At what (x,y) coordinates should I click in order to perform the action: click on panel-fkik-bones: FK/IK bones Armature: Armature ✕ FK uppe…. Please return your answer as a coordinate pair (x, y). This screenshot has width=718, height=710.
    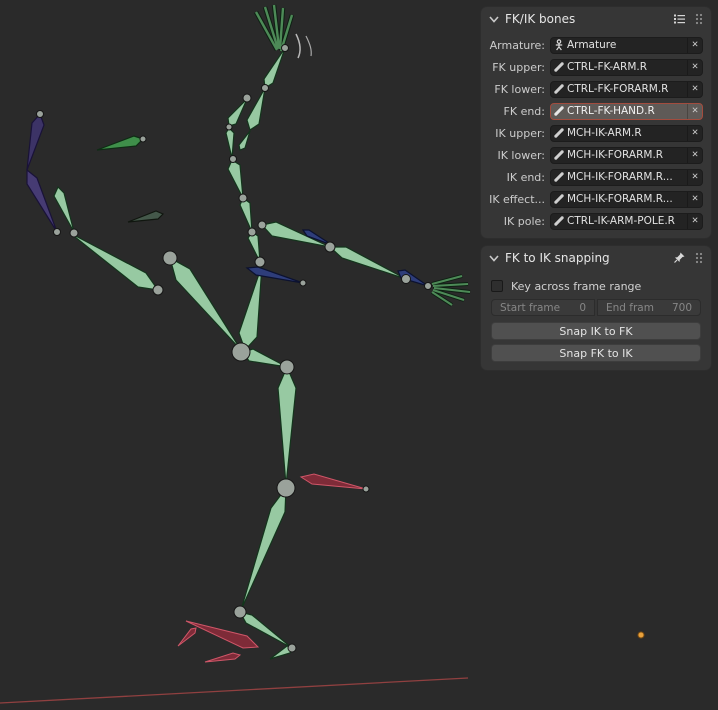
    Looking at the image, I should click on (596, 122).